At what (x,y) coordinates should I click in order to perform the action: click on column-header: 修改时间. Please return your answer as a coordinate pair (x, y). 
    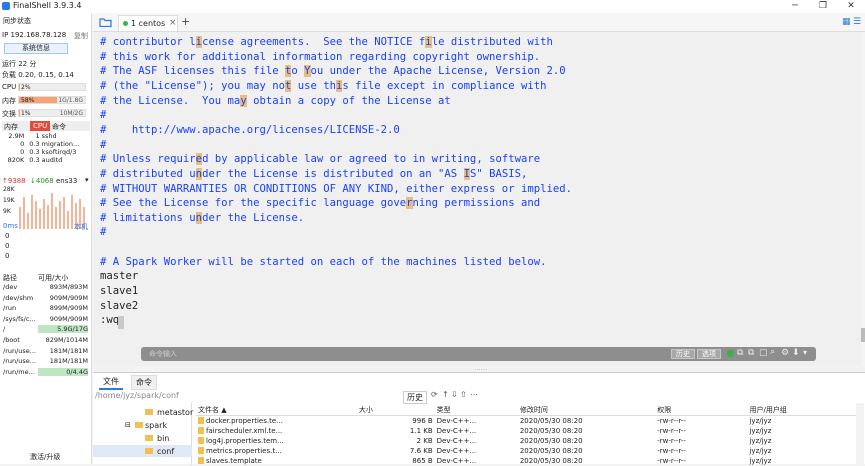
    Looking at the image, I should click on (586, 410).